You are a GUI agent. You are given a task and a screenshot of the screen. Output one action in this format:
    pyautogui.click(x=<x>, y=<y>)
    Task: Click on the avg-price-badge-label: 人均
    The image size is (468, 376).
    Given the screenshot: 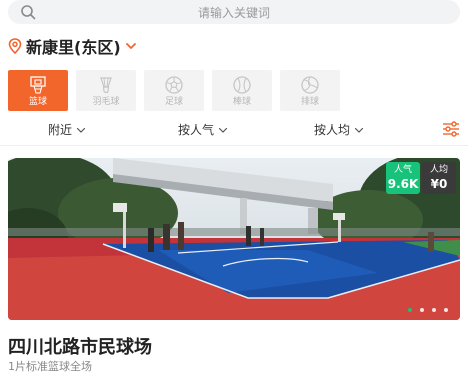 What is the action you would take?
    pyautogui.click(x=438, y=170)
    